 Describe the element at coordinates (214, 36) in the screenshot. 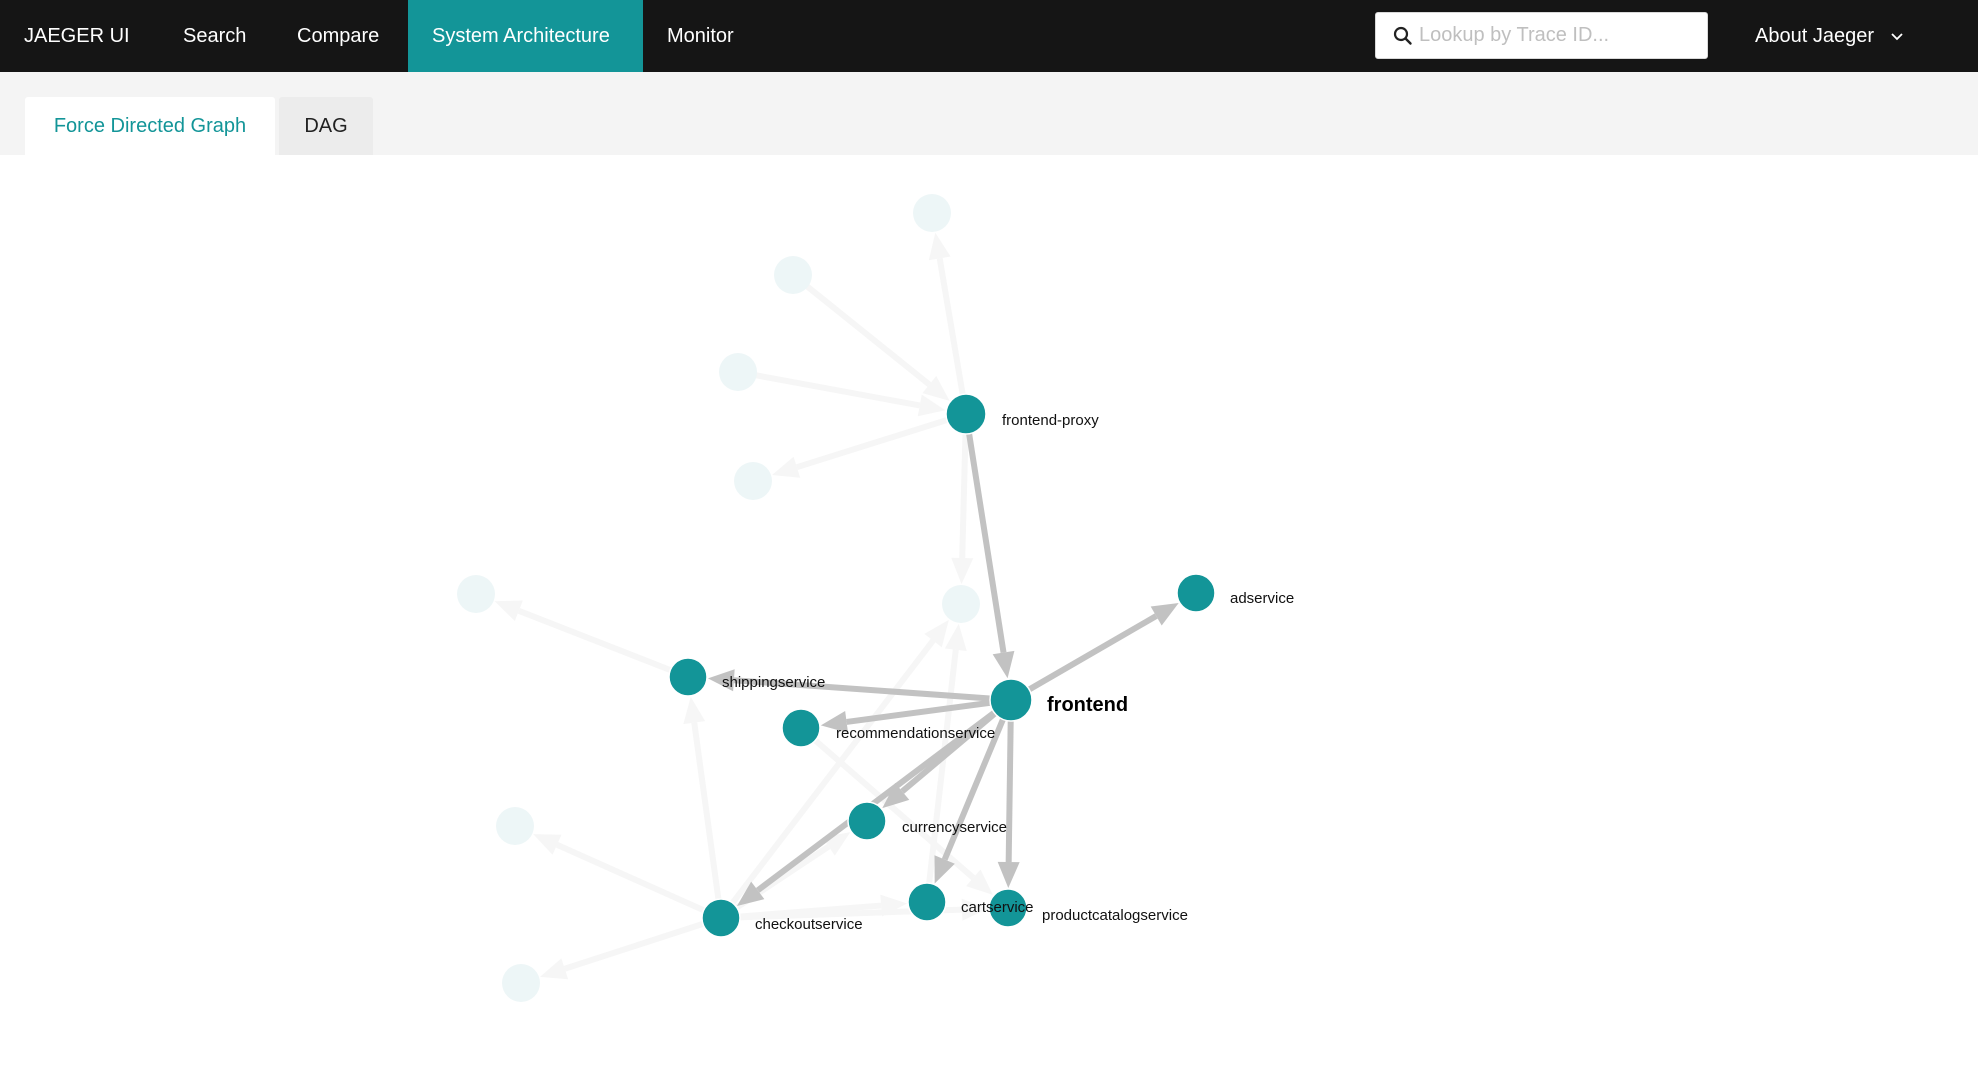

I see `nav-item-search: Search` at that location.